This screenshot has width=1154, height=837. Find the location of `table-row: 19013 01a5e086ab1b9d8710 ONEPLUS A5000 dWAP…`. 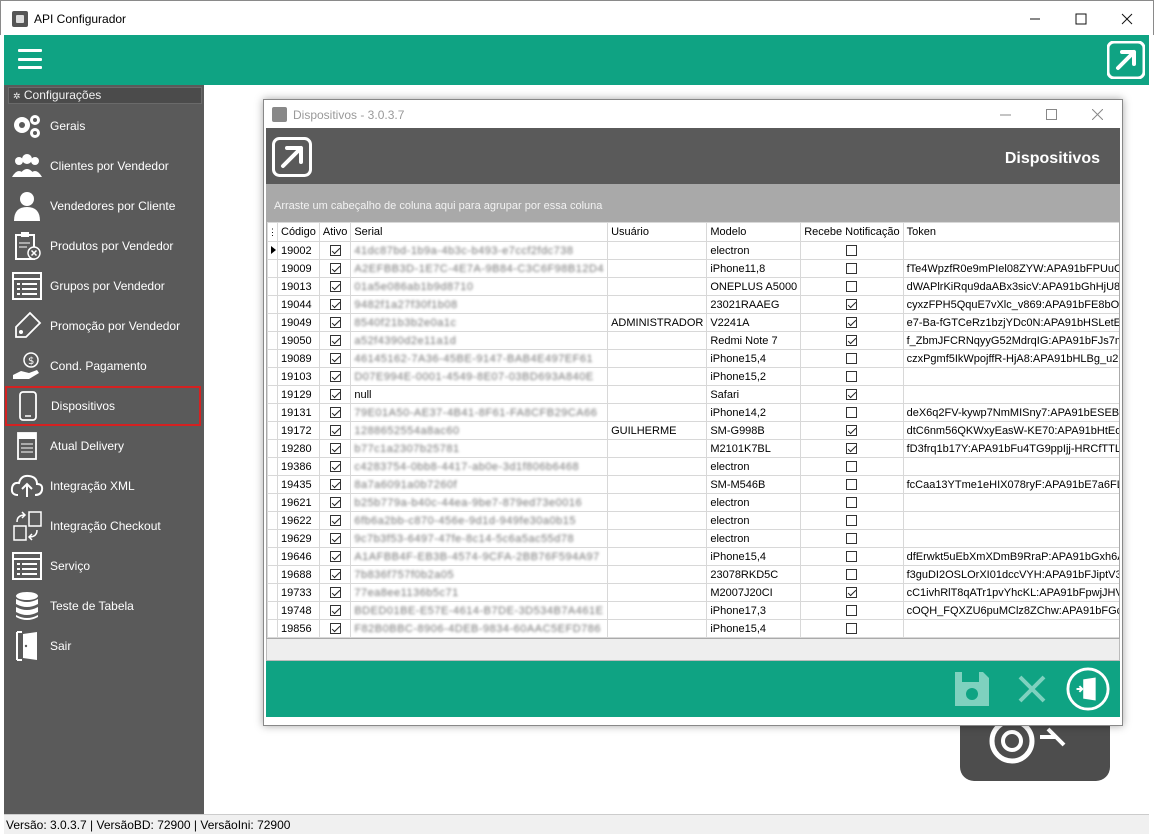

table-row: 19013 01a5e086ab1b9d8710 ONEPLUS A5000 dWAP… is located at coordinates (693, 286).